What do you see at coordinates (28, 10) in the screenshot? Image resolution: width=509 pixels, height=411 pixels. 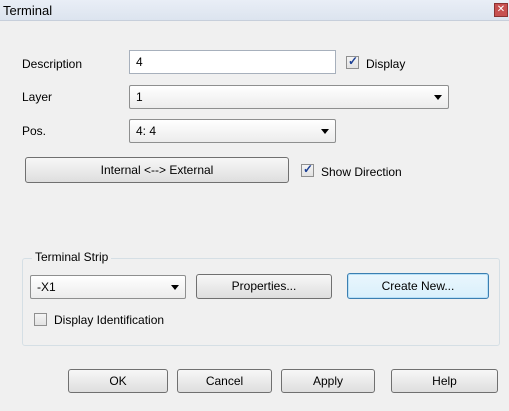 I see `window-title: Terminal` at bounding box center [28, 10].